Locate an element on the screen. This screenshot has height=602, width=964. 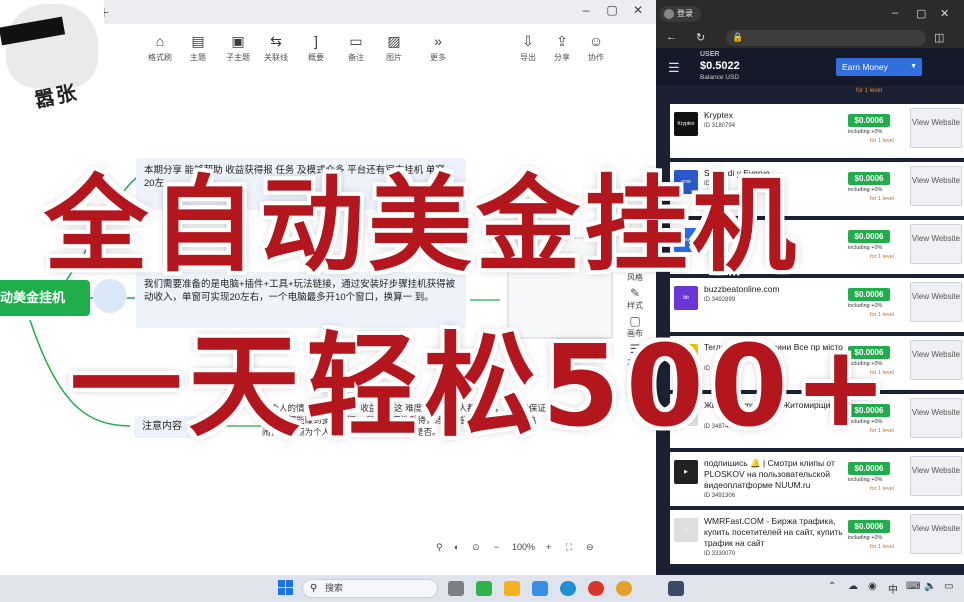
earn-money-select: Earn Money ▼ is located at coordinates (879, 67).